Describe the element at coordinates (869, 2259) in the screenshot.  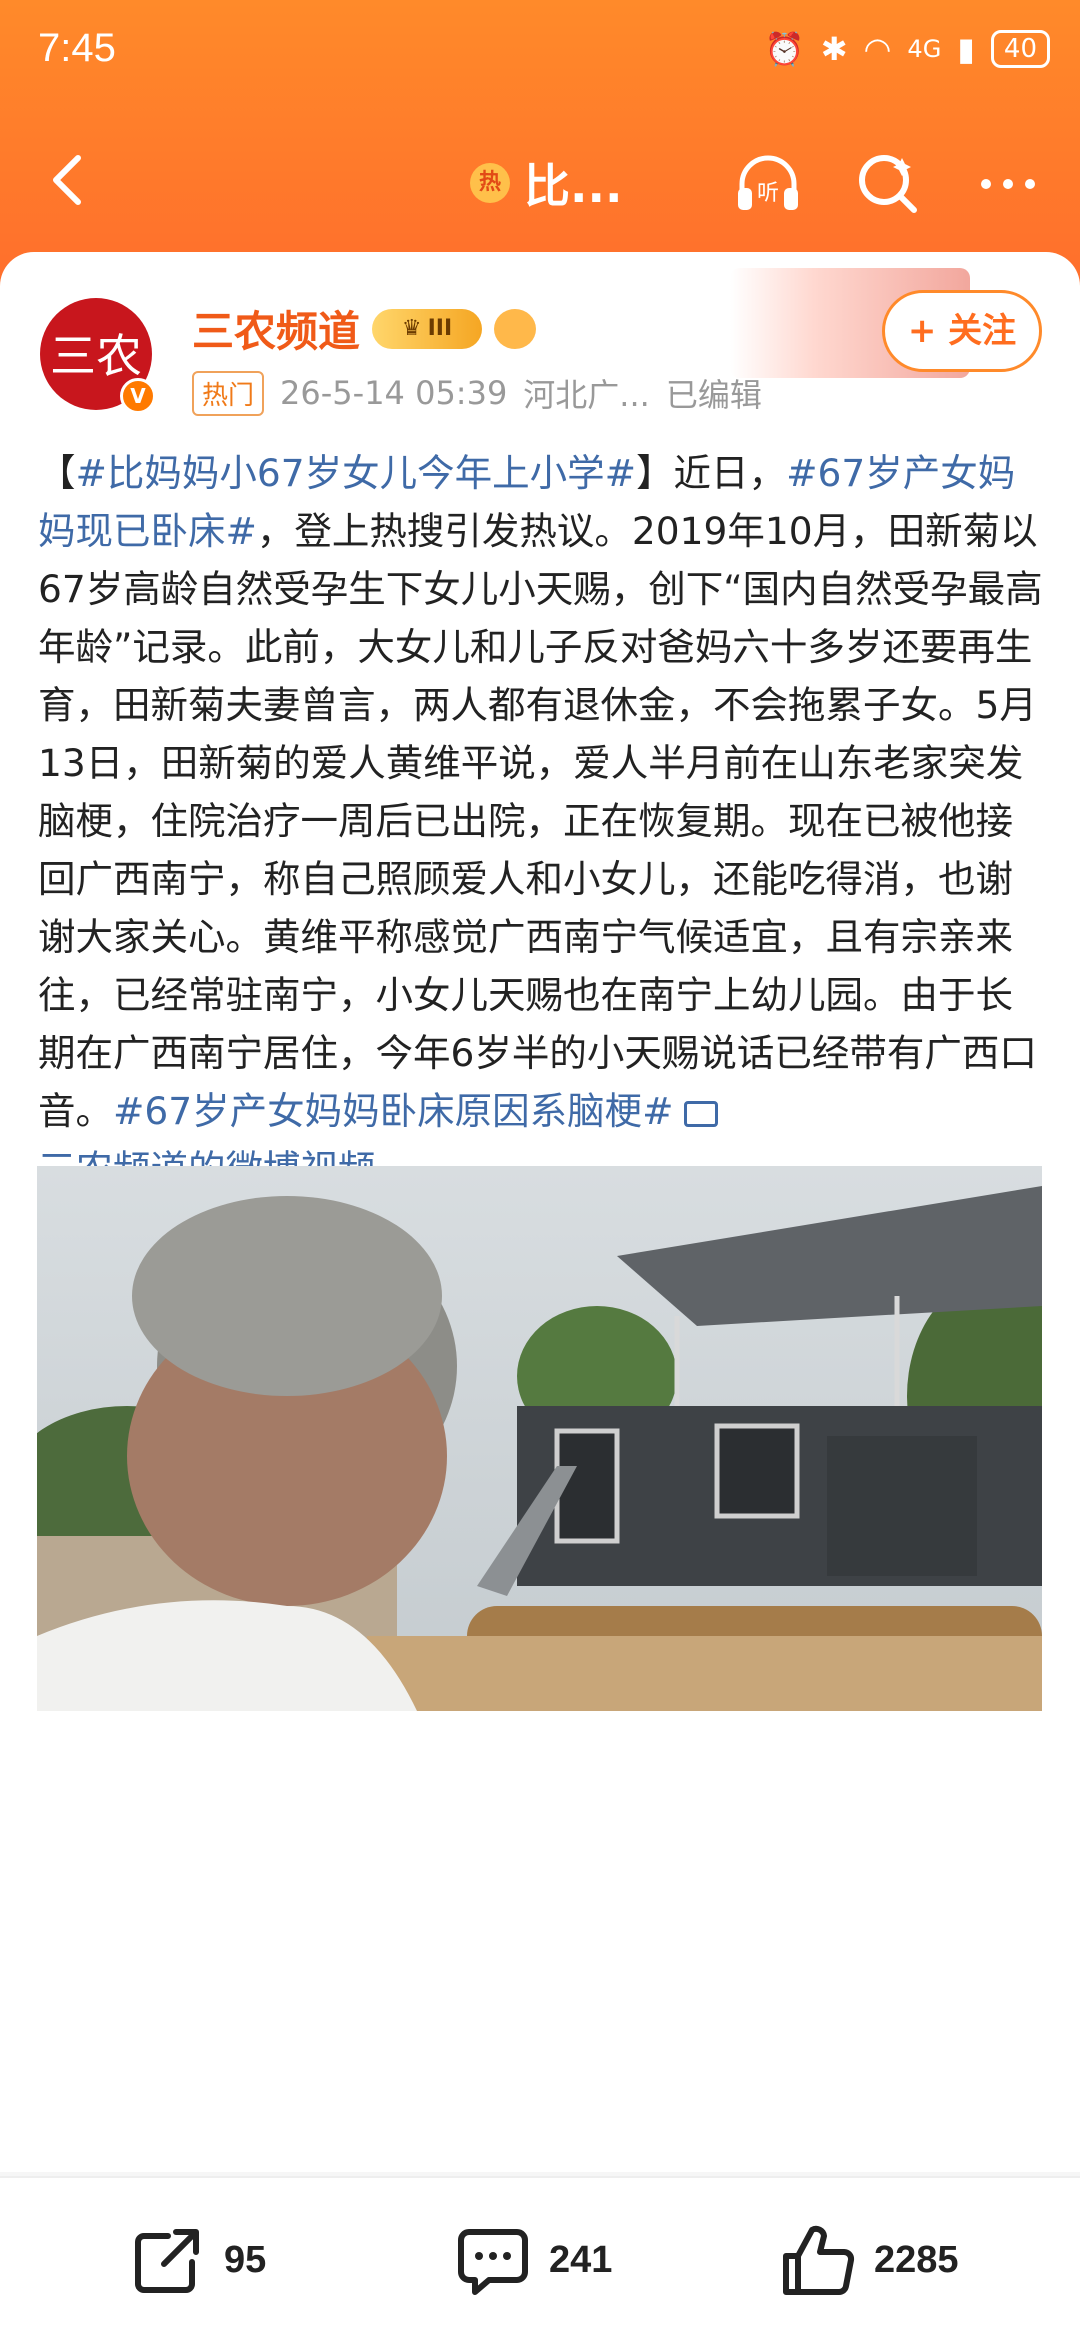
I see `like-action: 2285` at that location.